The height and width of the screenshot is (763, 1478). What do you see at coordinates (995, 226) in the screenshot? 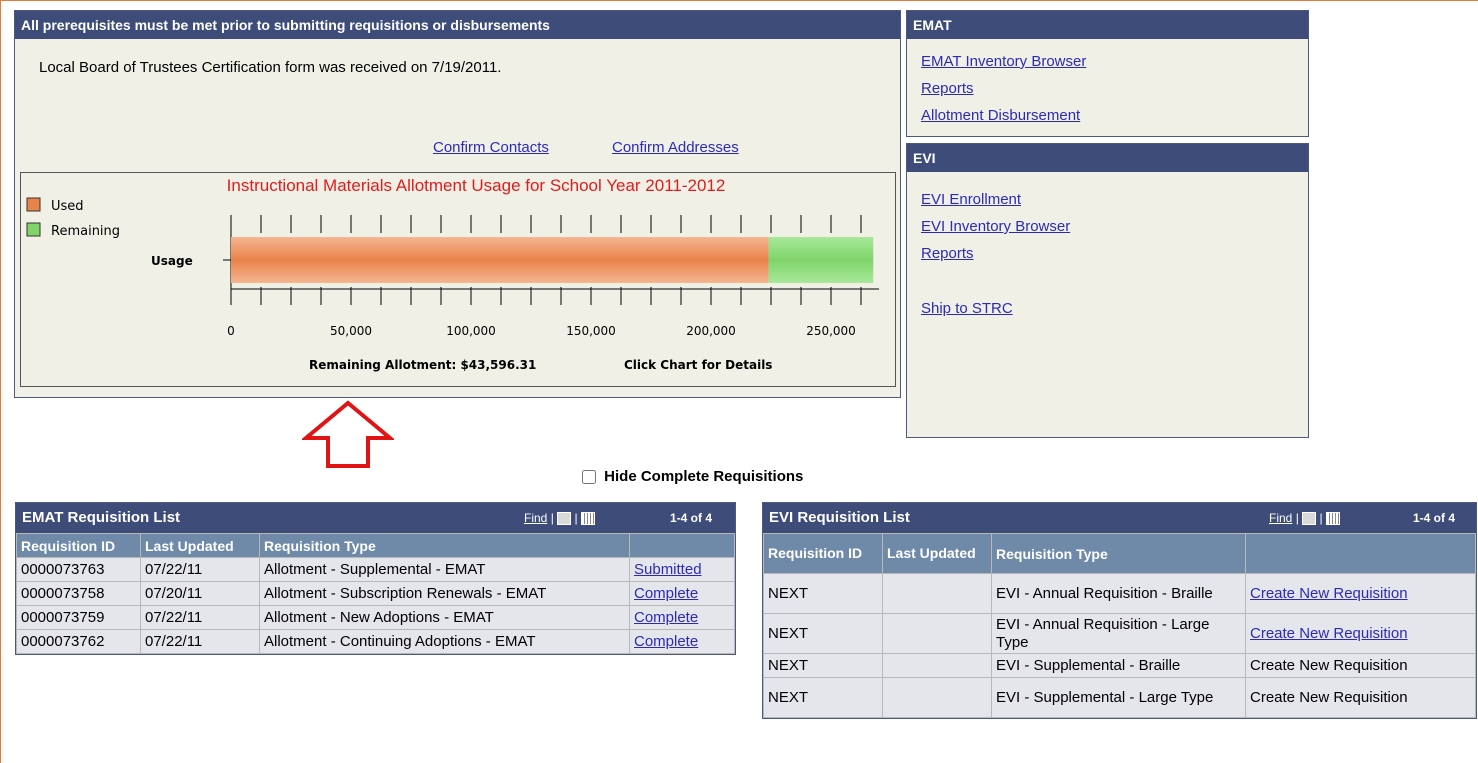
I see `evi-inventory-browser-link: EVI Inventory Browser` at bounding box center [995, 226].